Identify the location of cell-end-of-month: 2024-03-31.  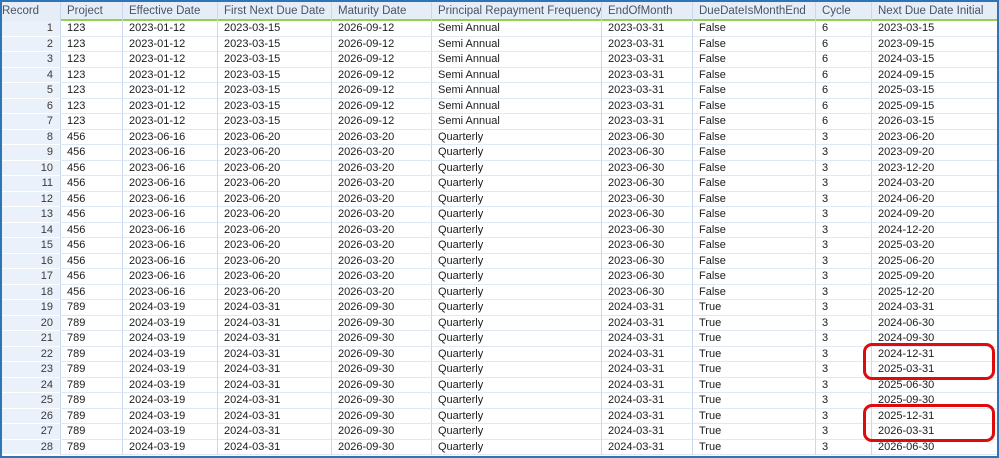
(646, 308).